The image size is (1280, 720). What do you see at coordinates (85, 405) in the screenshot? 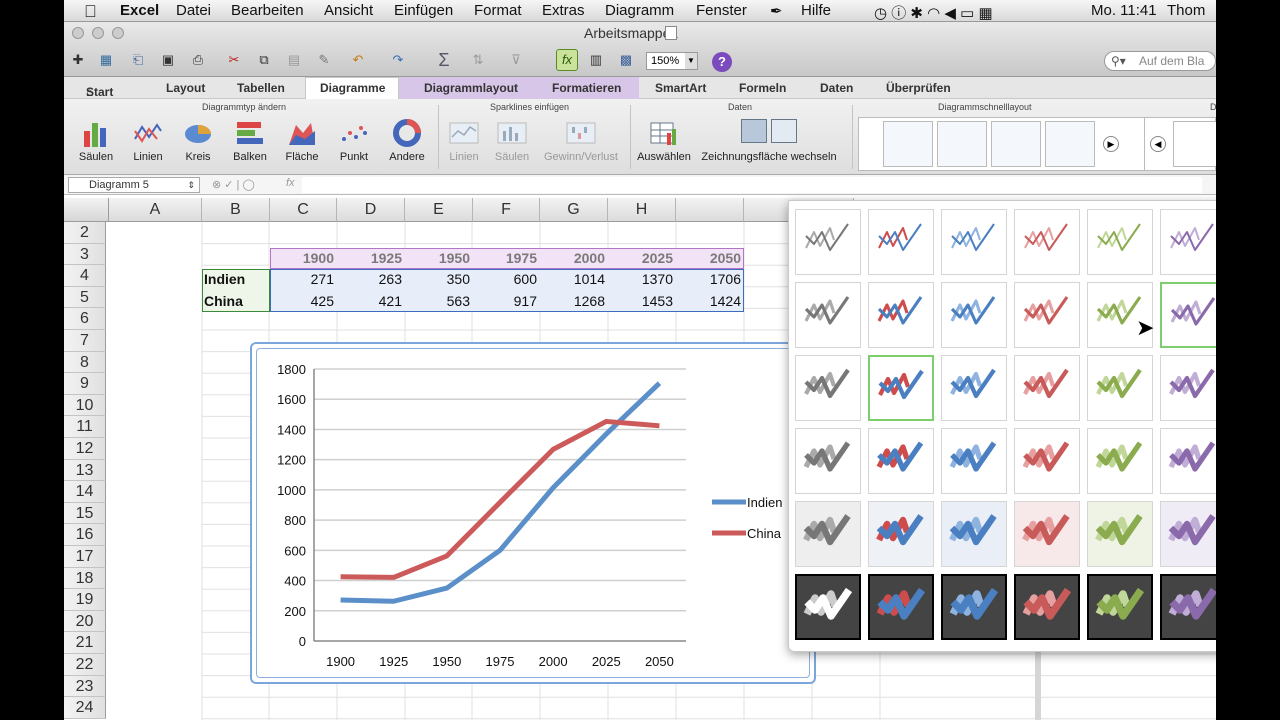
I see `row-header: 10` at bounding box center [85, 405].